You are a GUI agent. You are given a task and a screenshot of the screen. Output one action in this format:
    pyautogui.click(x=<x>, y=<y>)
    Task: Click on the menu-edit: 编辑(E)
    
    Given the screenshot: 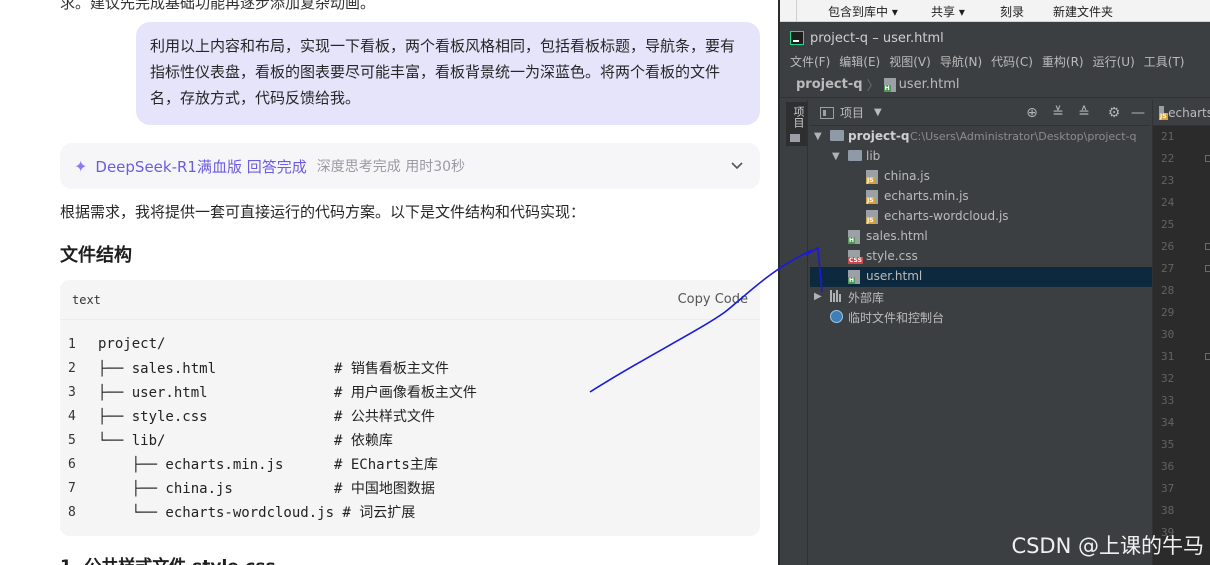 What is the action you would take?
    pyautogui.click(x=859, y=61)
    